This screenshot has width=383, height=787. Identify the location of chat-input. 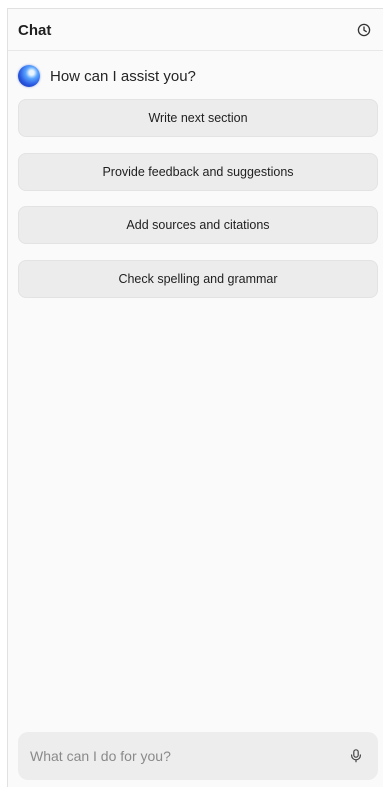
(188, 756).